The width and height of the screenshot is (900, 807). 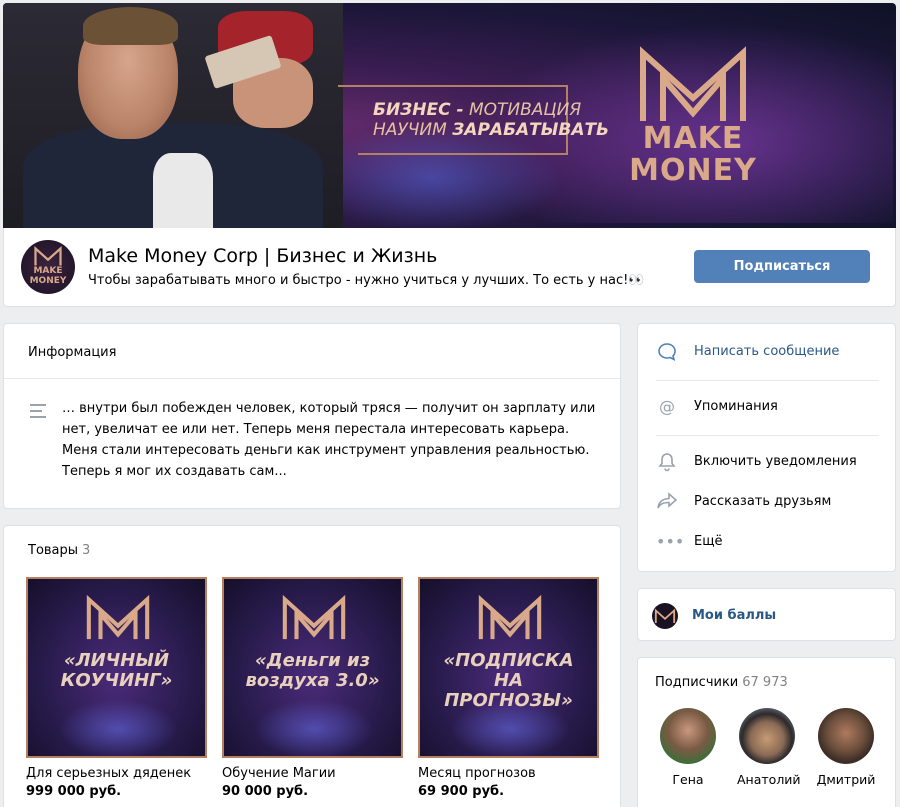 What do you see at coordinates (670, 541) in the screenshot?
I see `more-dots-icon: •••` at bounding box center [670, 541].